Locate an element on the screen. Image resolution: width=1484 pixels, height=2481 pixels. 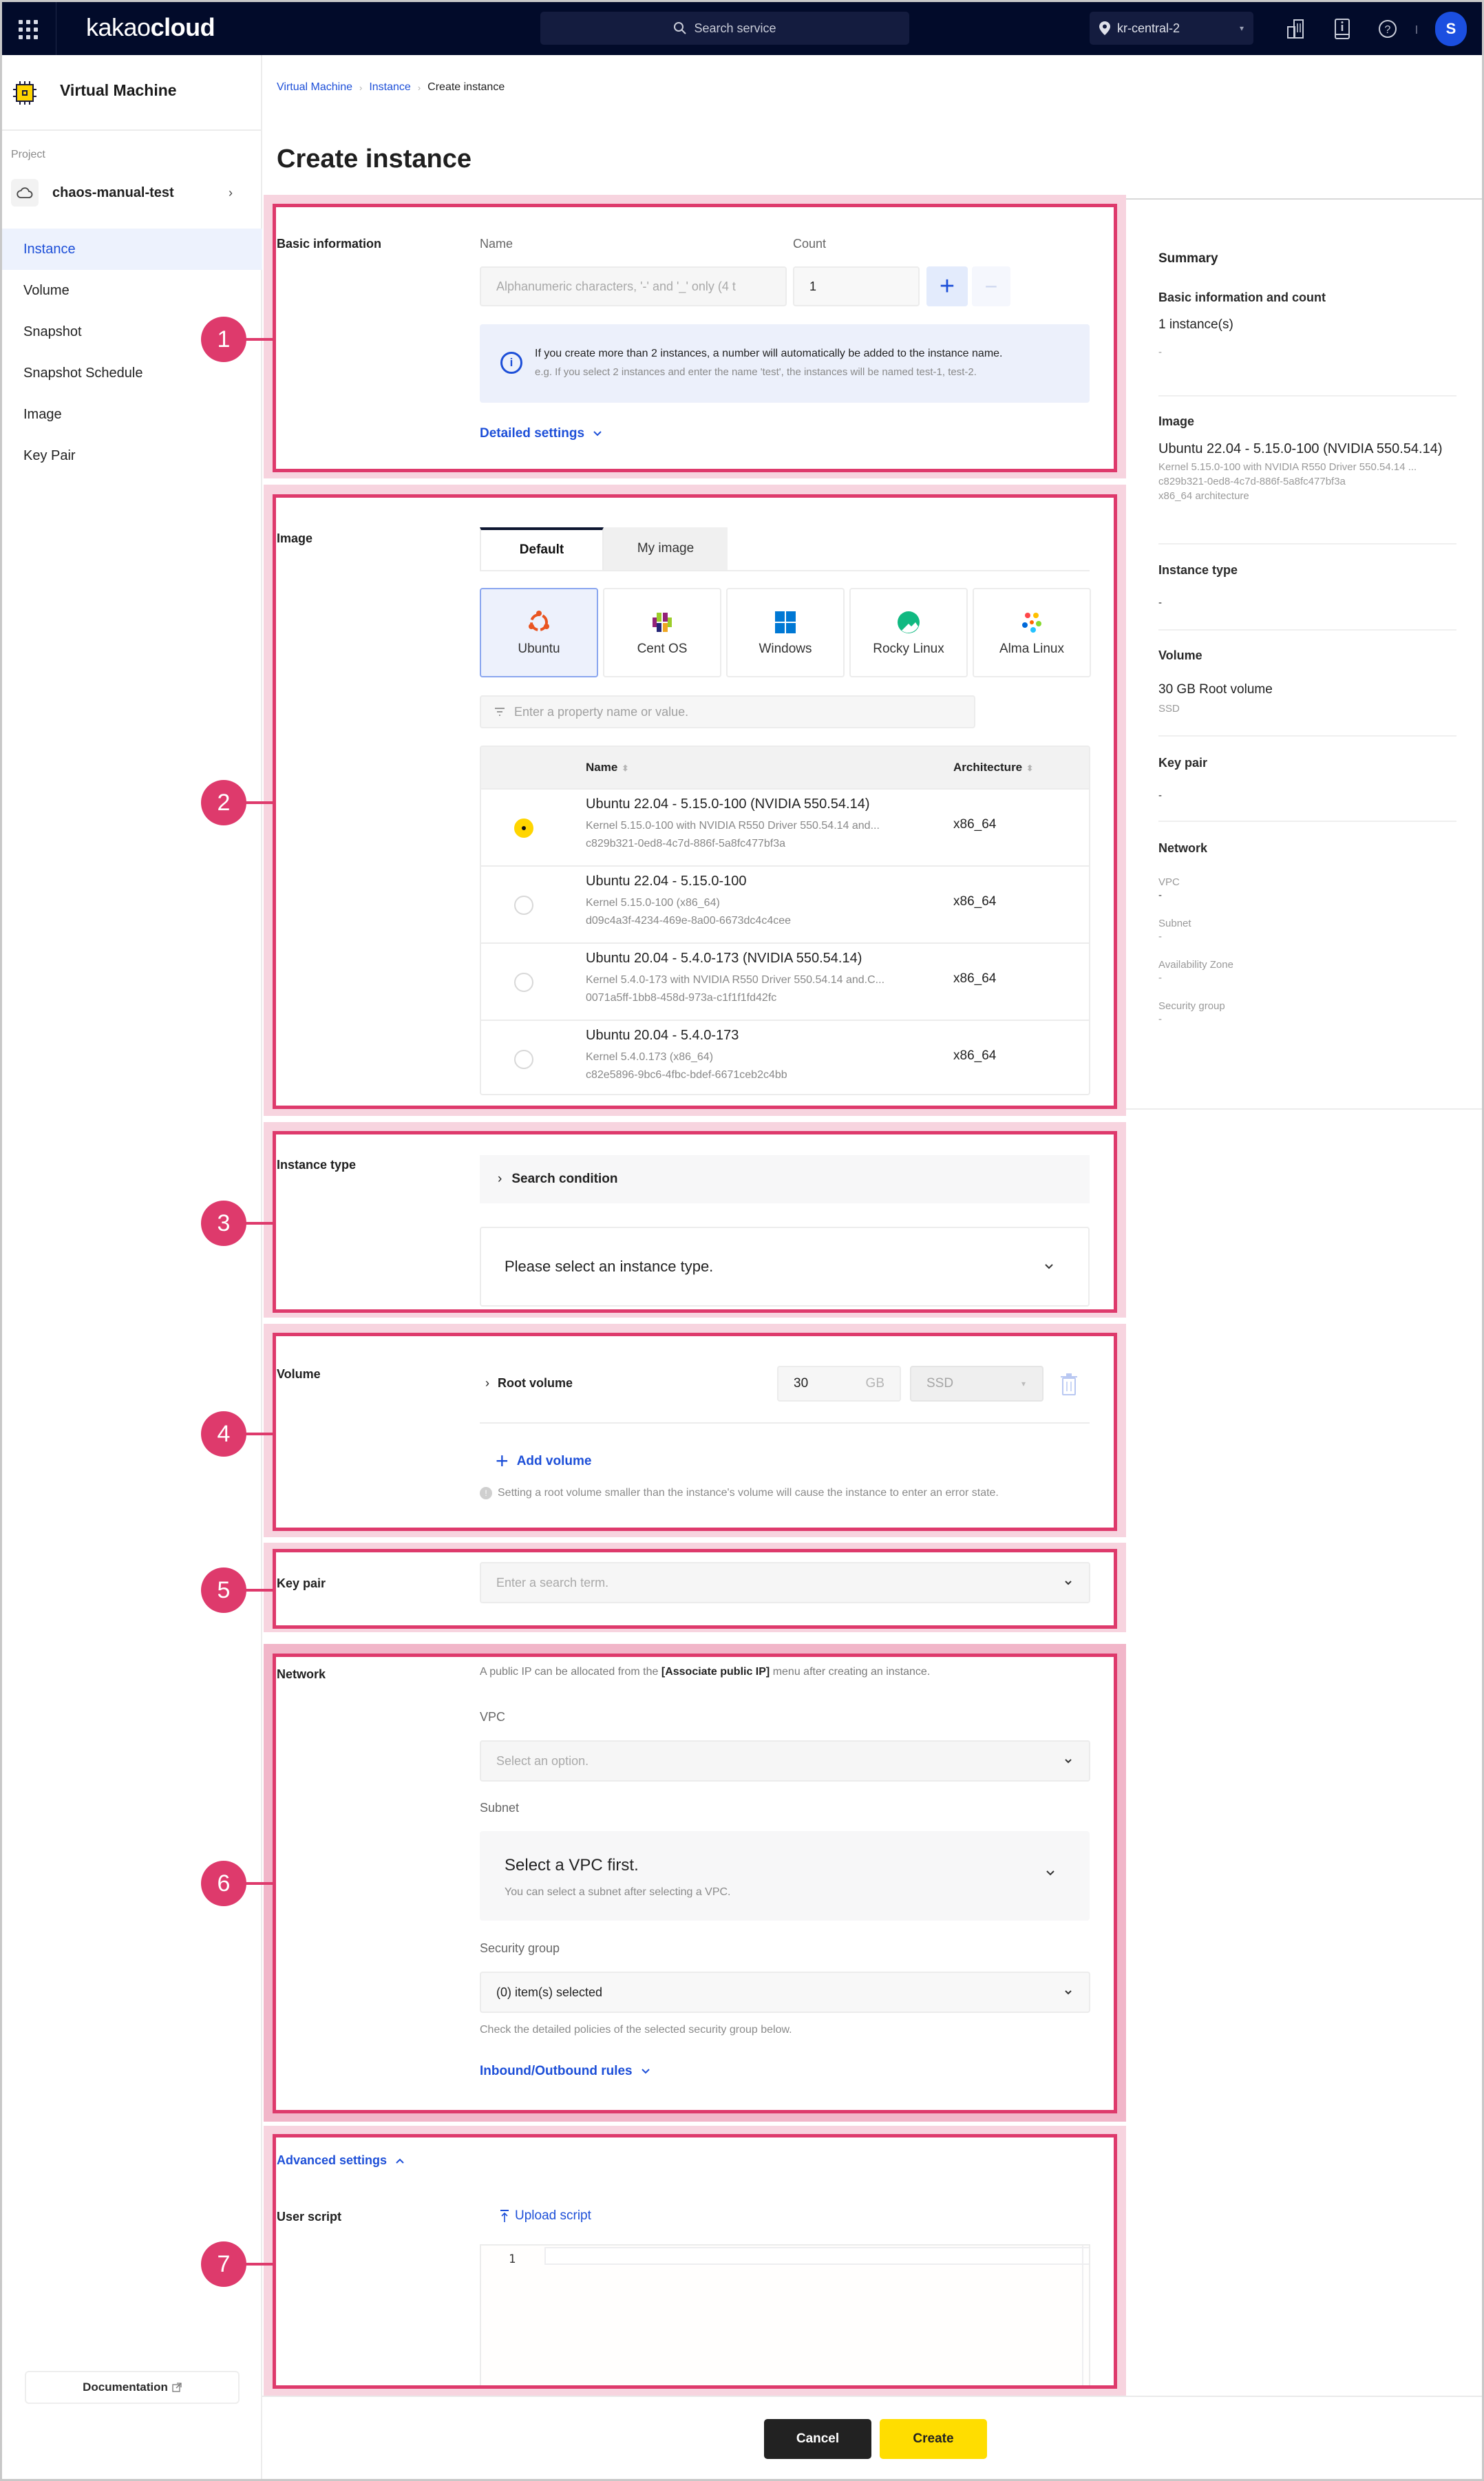
step-marker-5: 5 is located at coordinates (223, 1590).